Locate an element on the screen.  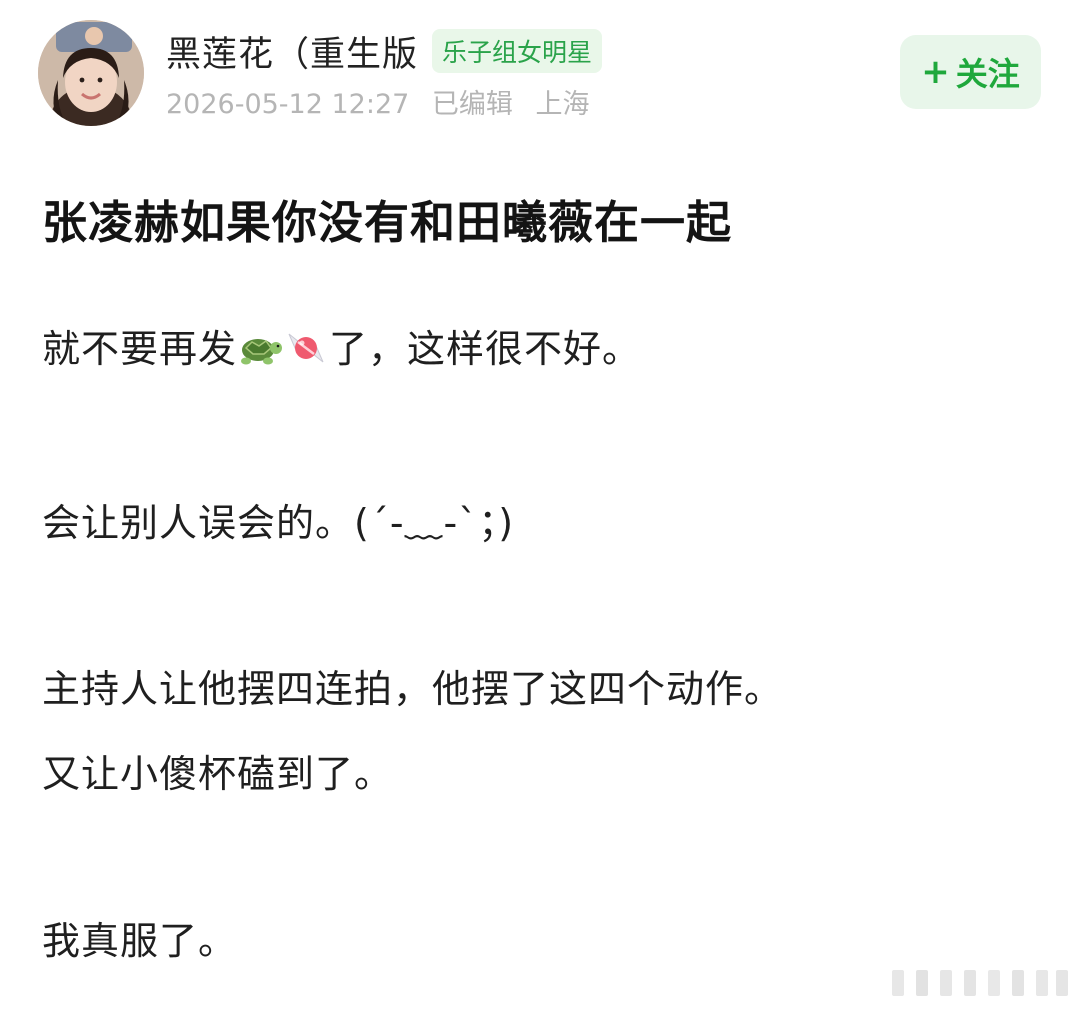
post-title: 张凌赫如果你没有和田曦薇在一起 is located at coordinates (387, 222).